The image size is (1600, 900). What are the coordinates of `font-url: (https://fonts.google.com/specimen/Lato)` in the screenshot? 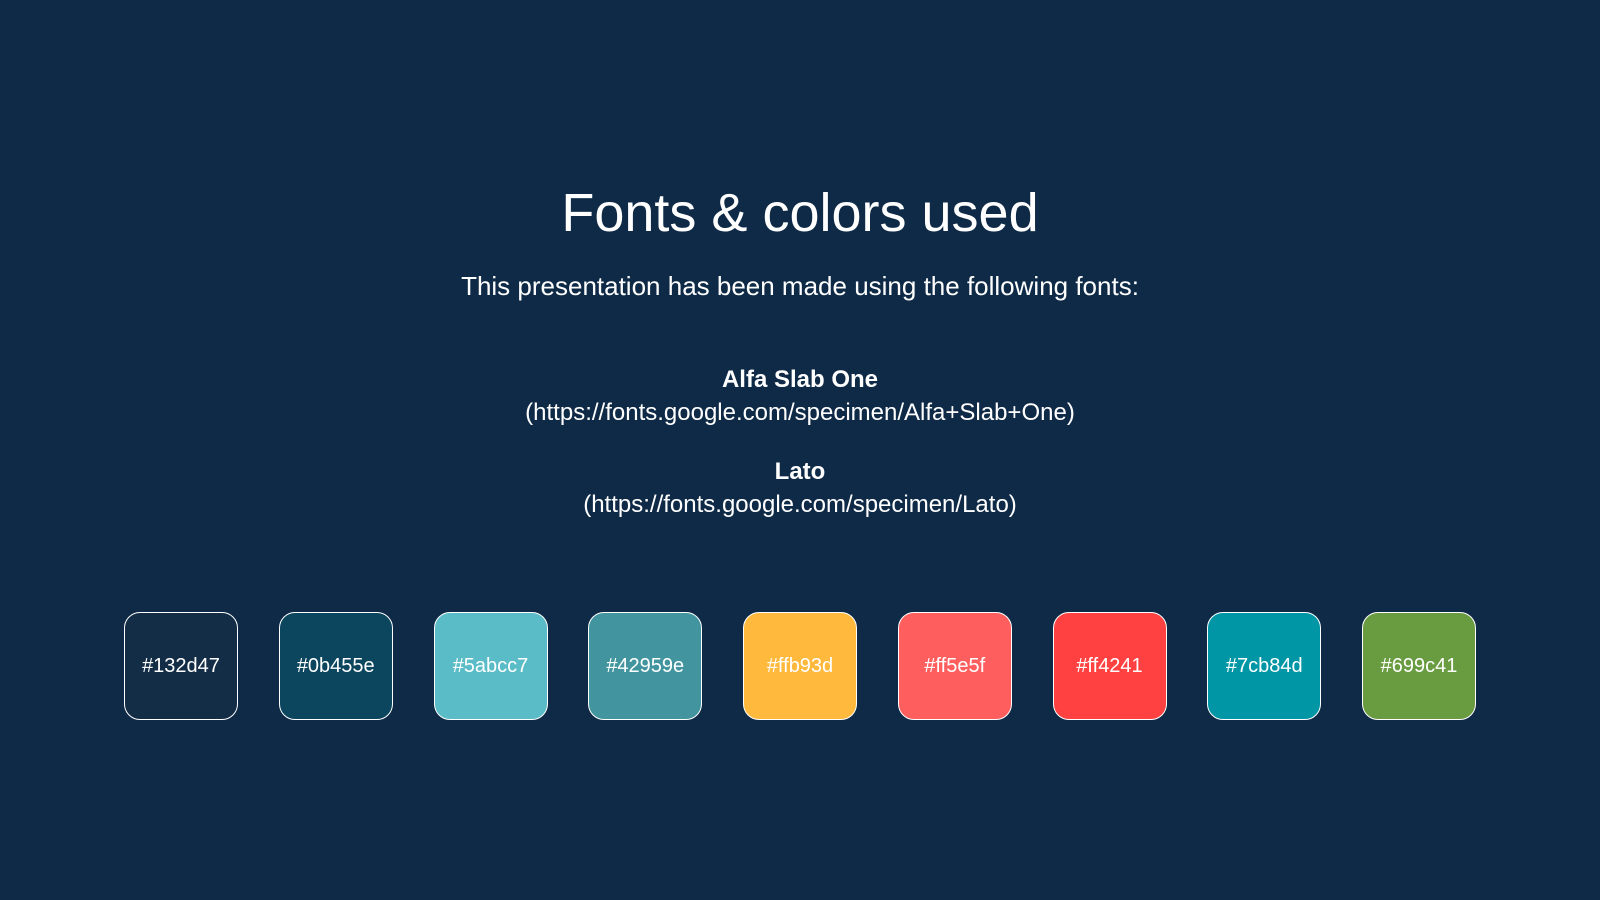 It's located at (800, 504).